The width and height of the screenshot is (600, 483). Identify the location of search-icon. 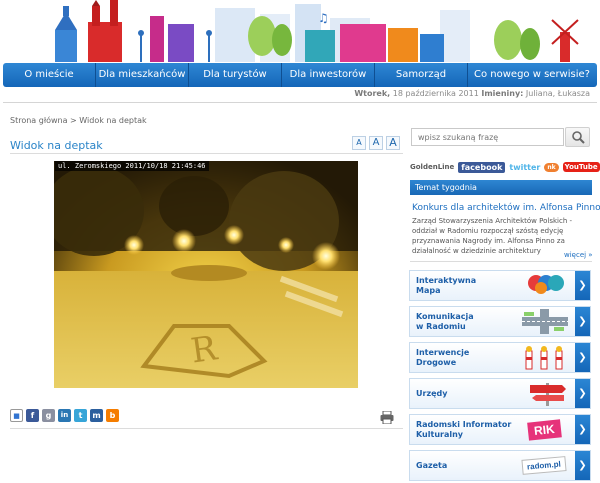
(578, 137).